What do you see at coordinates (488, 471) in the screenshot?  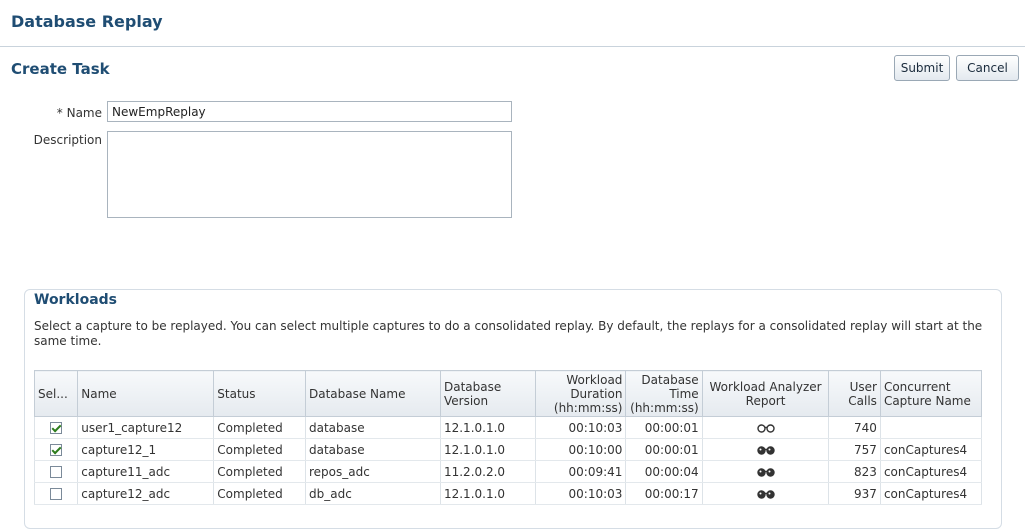 I see `cell-database-version: 11.2.0.2.0` at bounding box center [488, 471].